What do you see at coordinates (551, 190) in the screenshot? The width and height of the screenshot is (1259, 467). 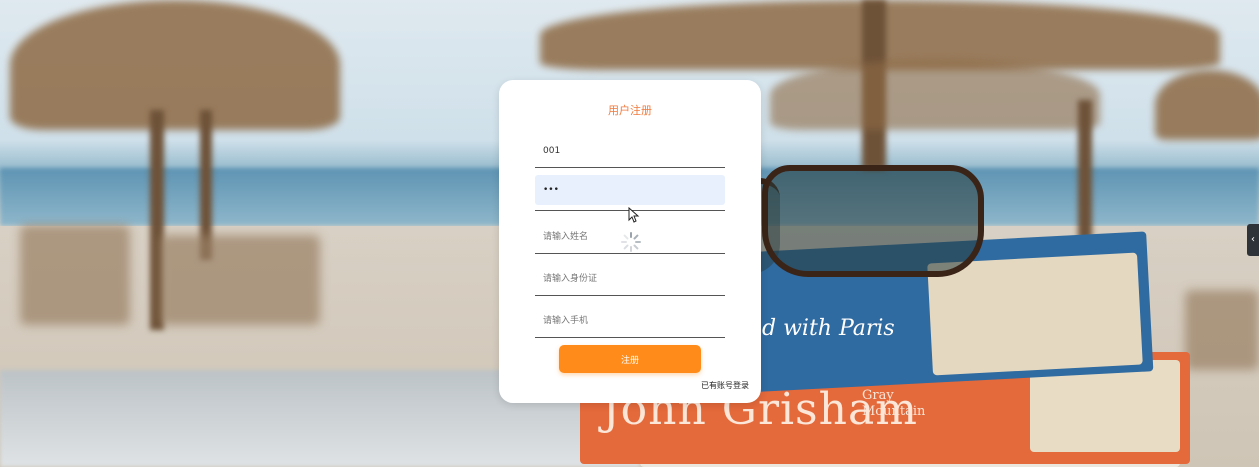 I see `password-value: •••` at bounding box center [551, 190].